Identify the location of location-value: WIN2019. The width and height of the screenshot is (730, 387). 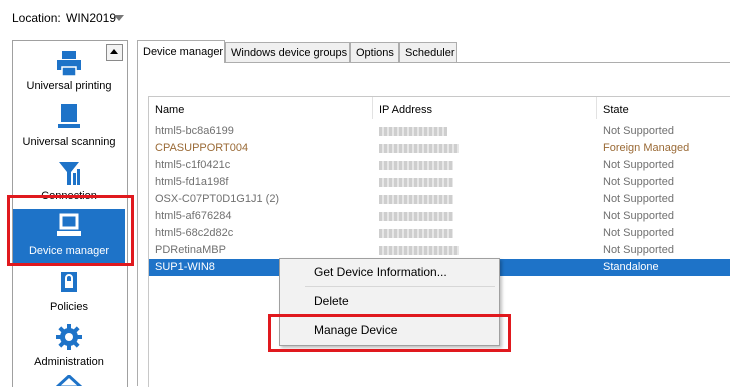
(91, 18).